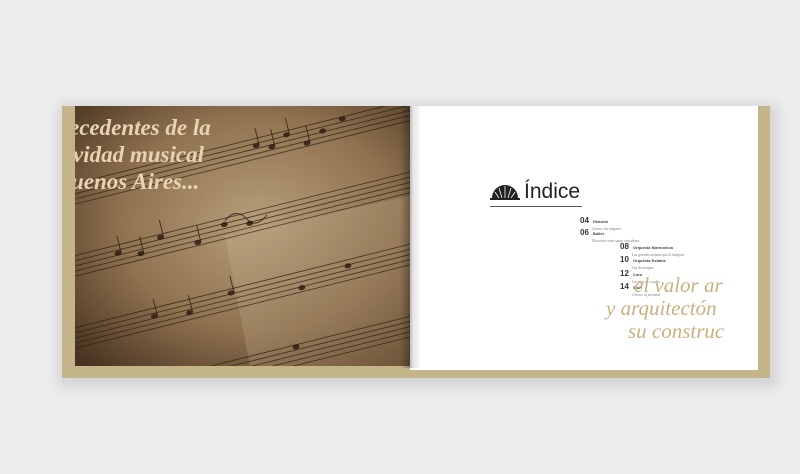 The width and height of the screenshot is (800, 474). Describe the element at coordinates (598, 233) in the screenshot. I see `toc-name: Ballet` at that location.